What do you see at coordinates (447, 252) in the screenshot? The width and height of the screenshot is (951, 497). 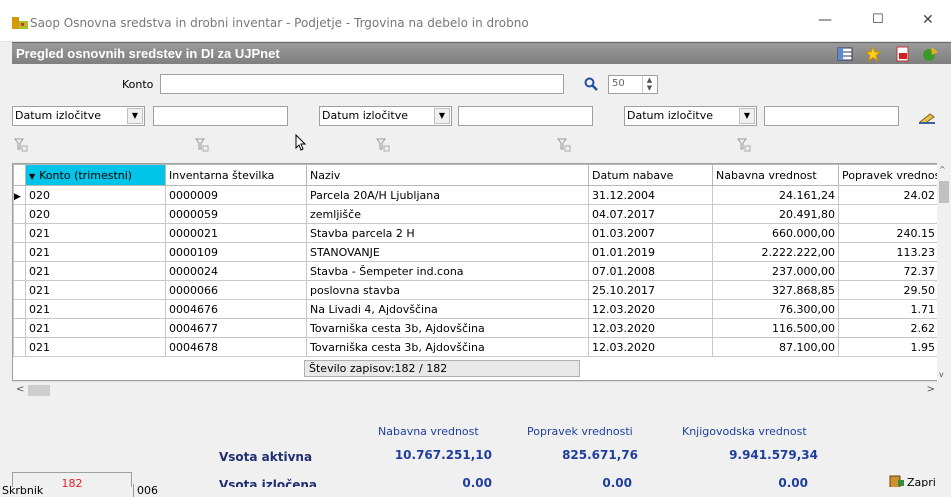 I see `cell-naziv: STANOVANJE` at bounding box center [447, 252].